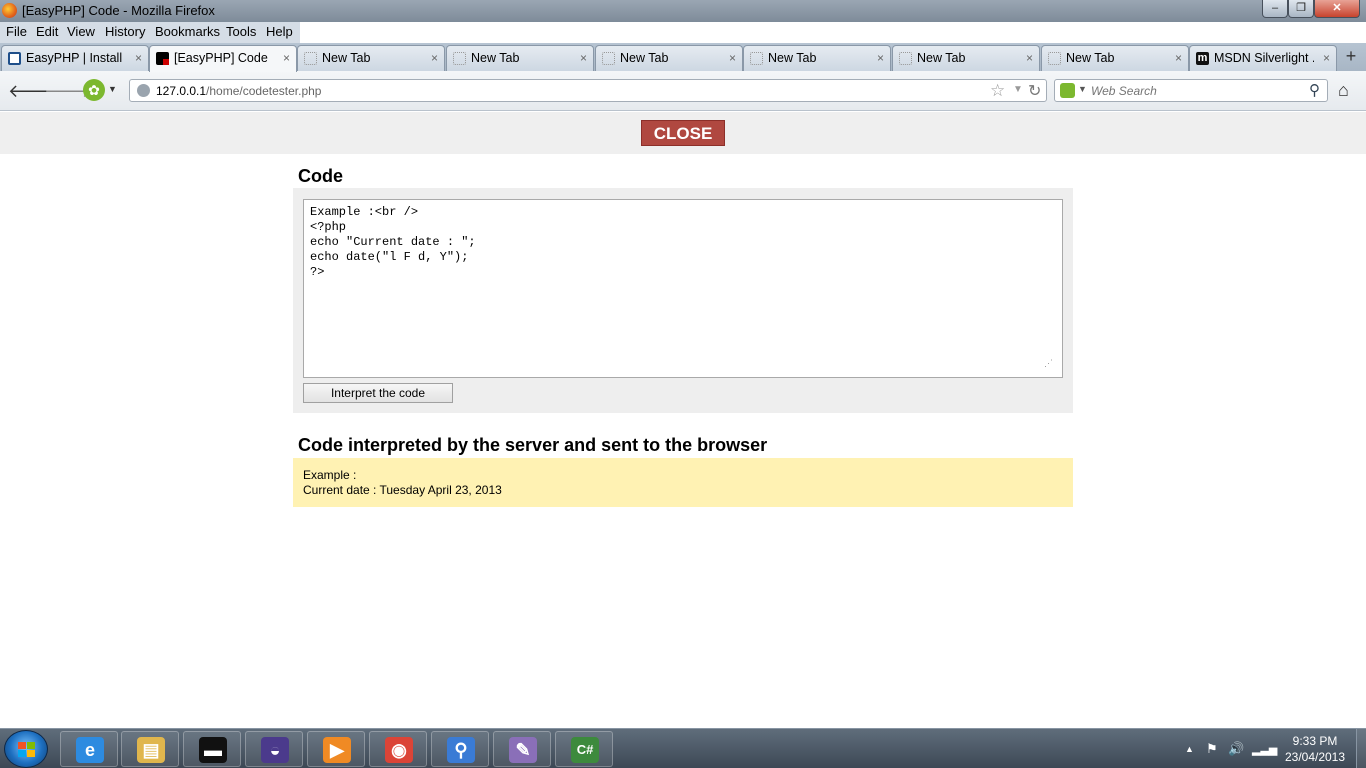 The image size is (1366, 768). I want to click on output-line: Example :, so click(330, 475).